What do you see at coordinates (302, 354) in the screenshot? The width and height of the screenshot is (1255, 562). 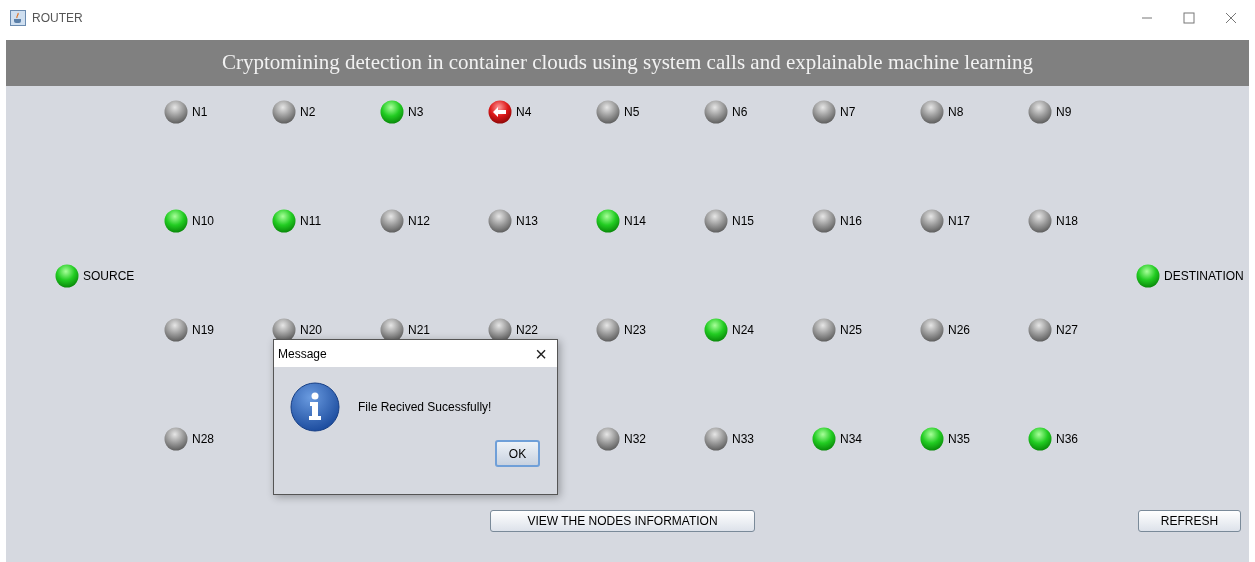 I see `dialog-title: Message` at bounding box center [302, 354].